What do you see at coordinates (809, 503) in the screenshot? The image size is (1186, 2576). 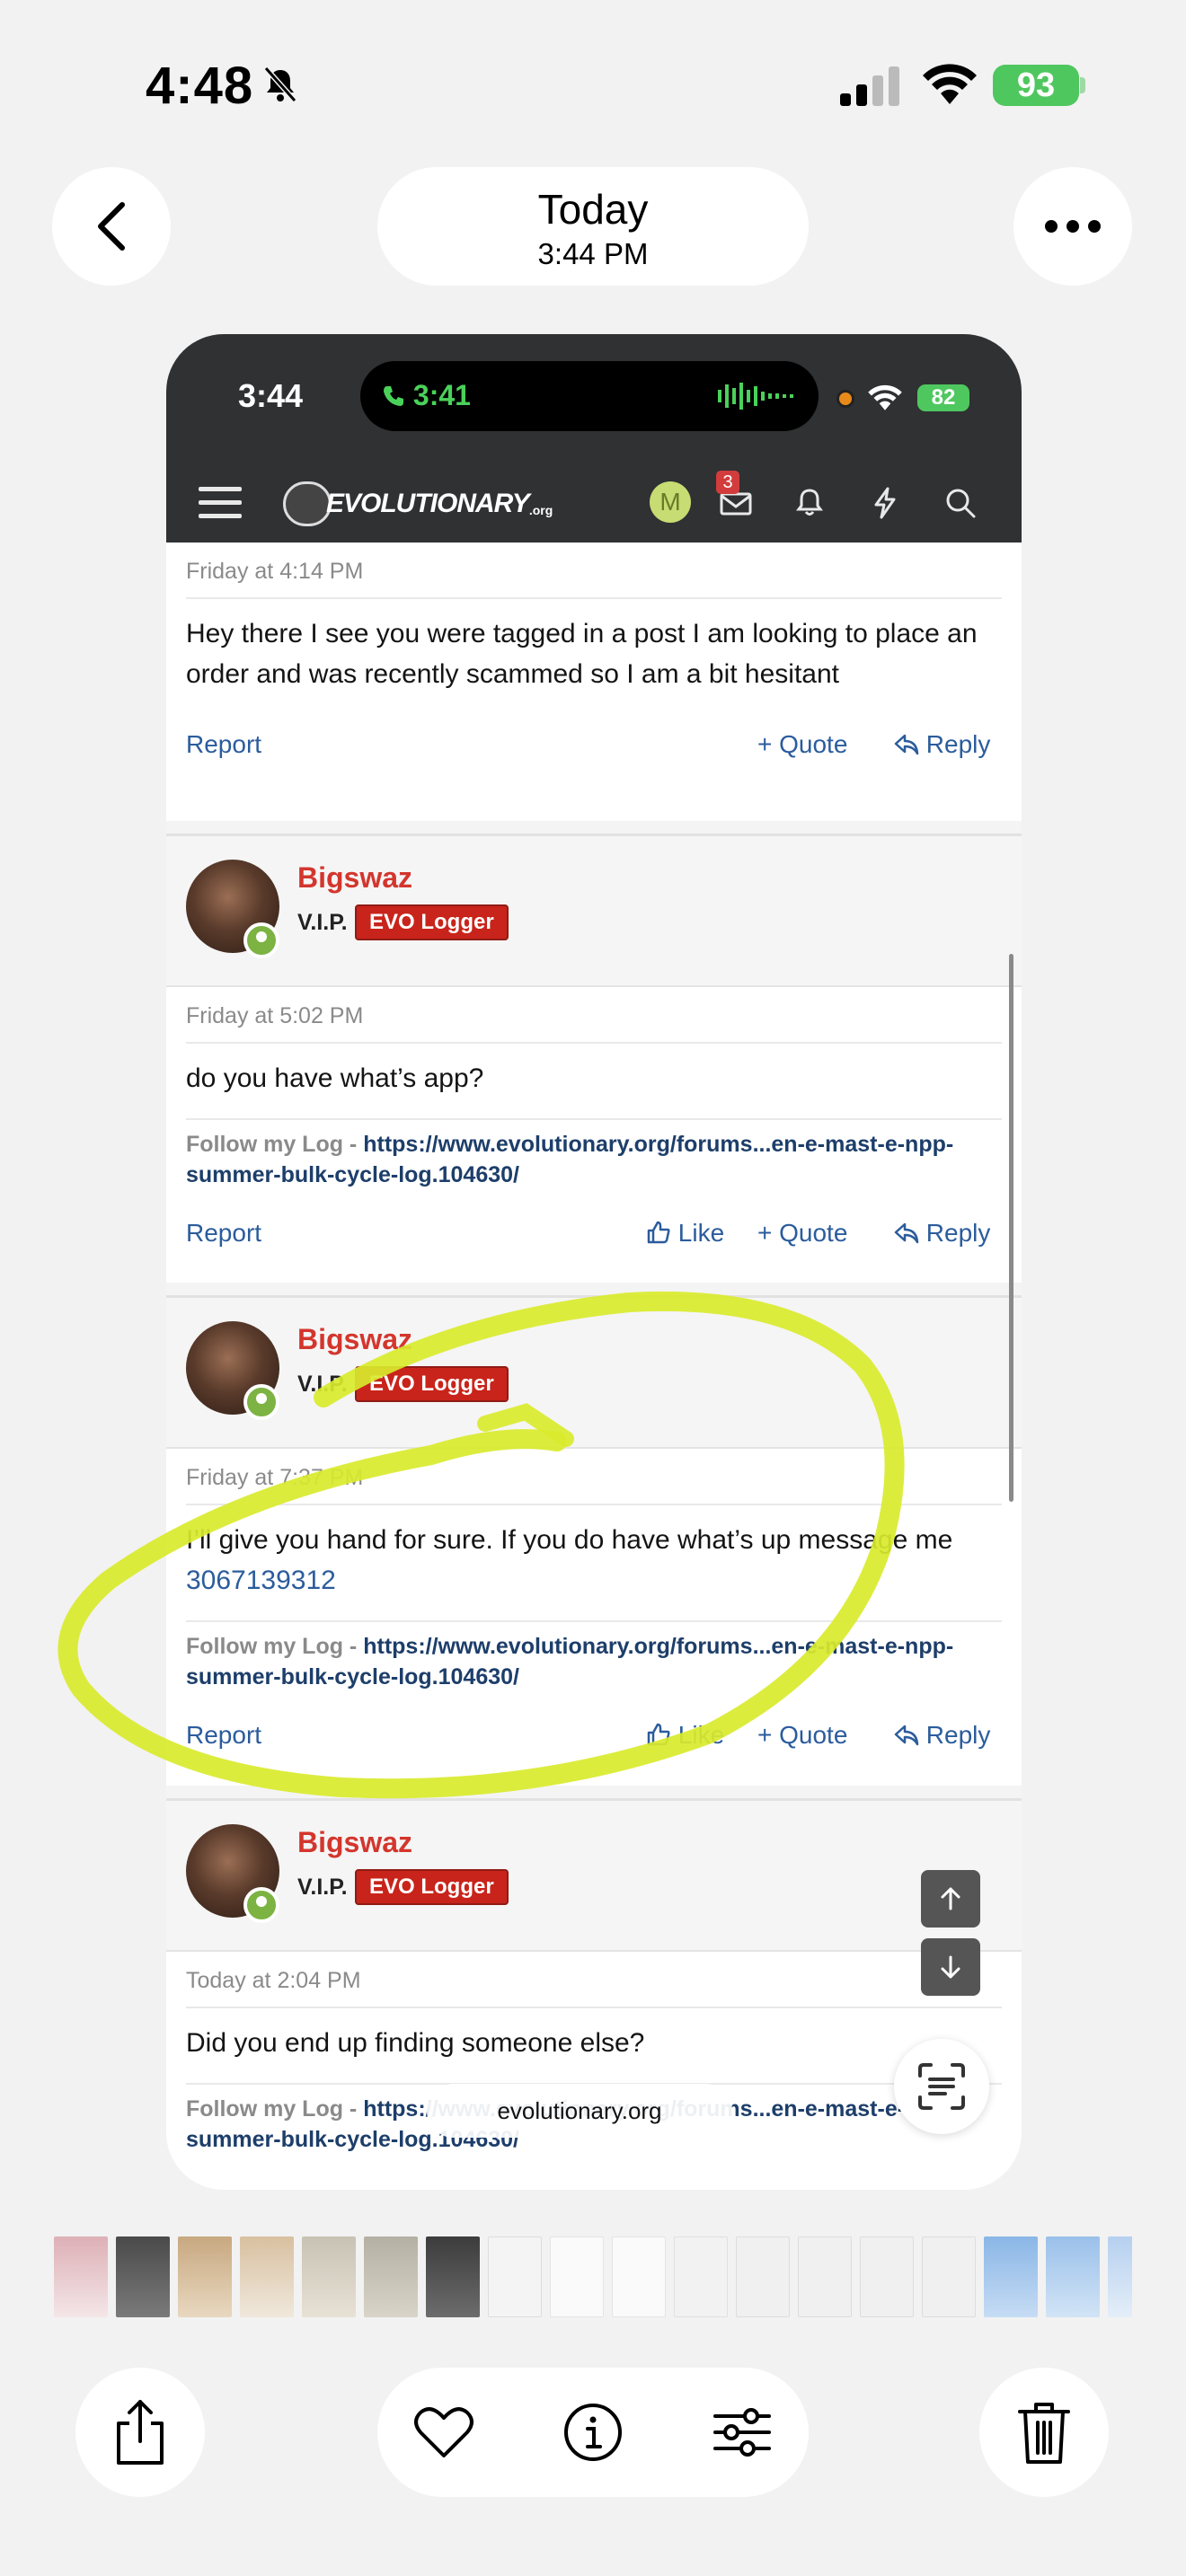 I see `bell-icon` at bounding box center [809, 503].